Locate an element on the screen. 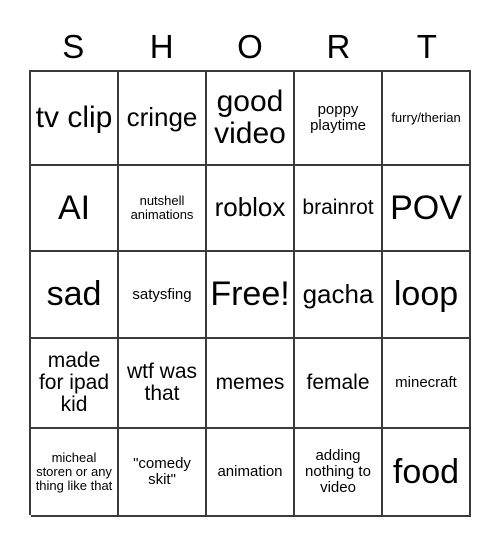 The width and height of the screenshot is (500, 544). bingo-cell: female is located at coordinates (339, 384).